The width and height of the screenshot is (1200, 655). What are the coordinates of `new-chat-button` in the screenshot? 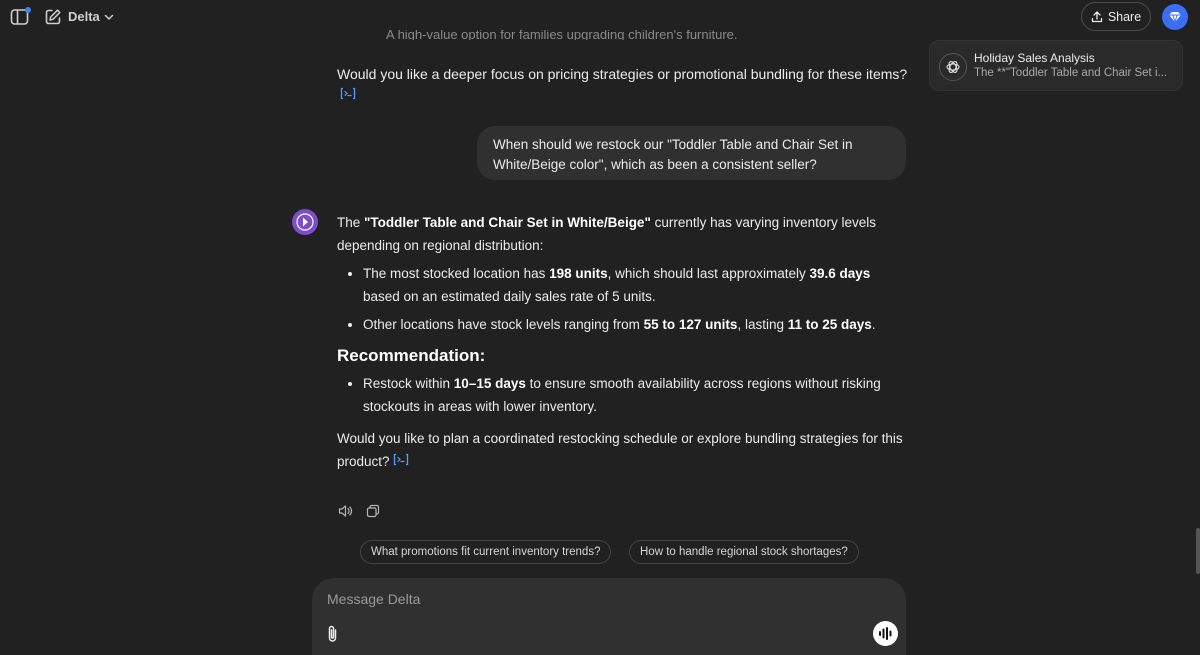 It's located at (53, 17).